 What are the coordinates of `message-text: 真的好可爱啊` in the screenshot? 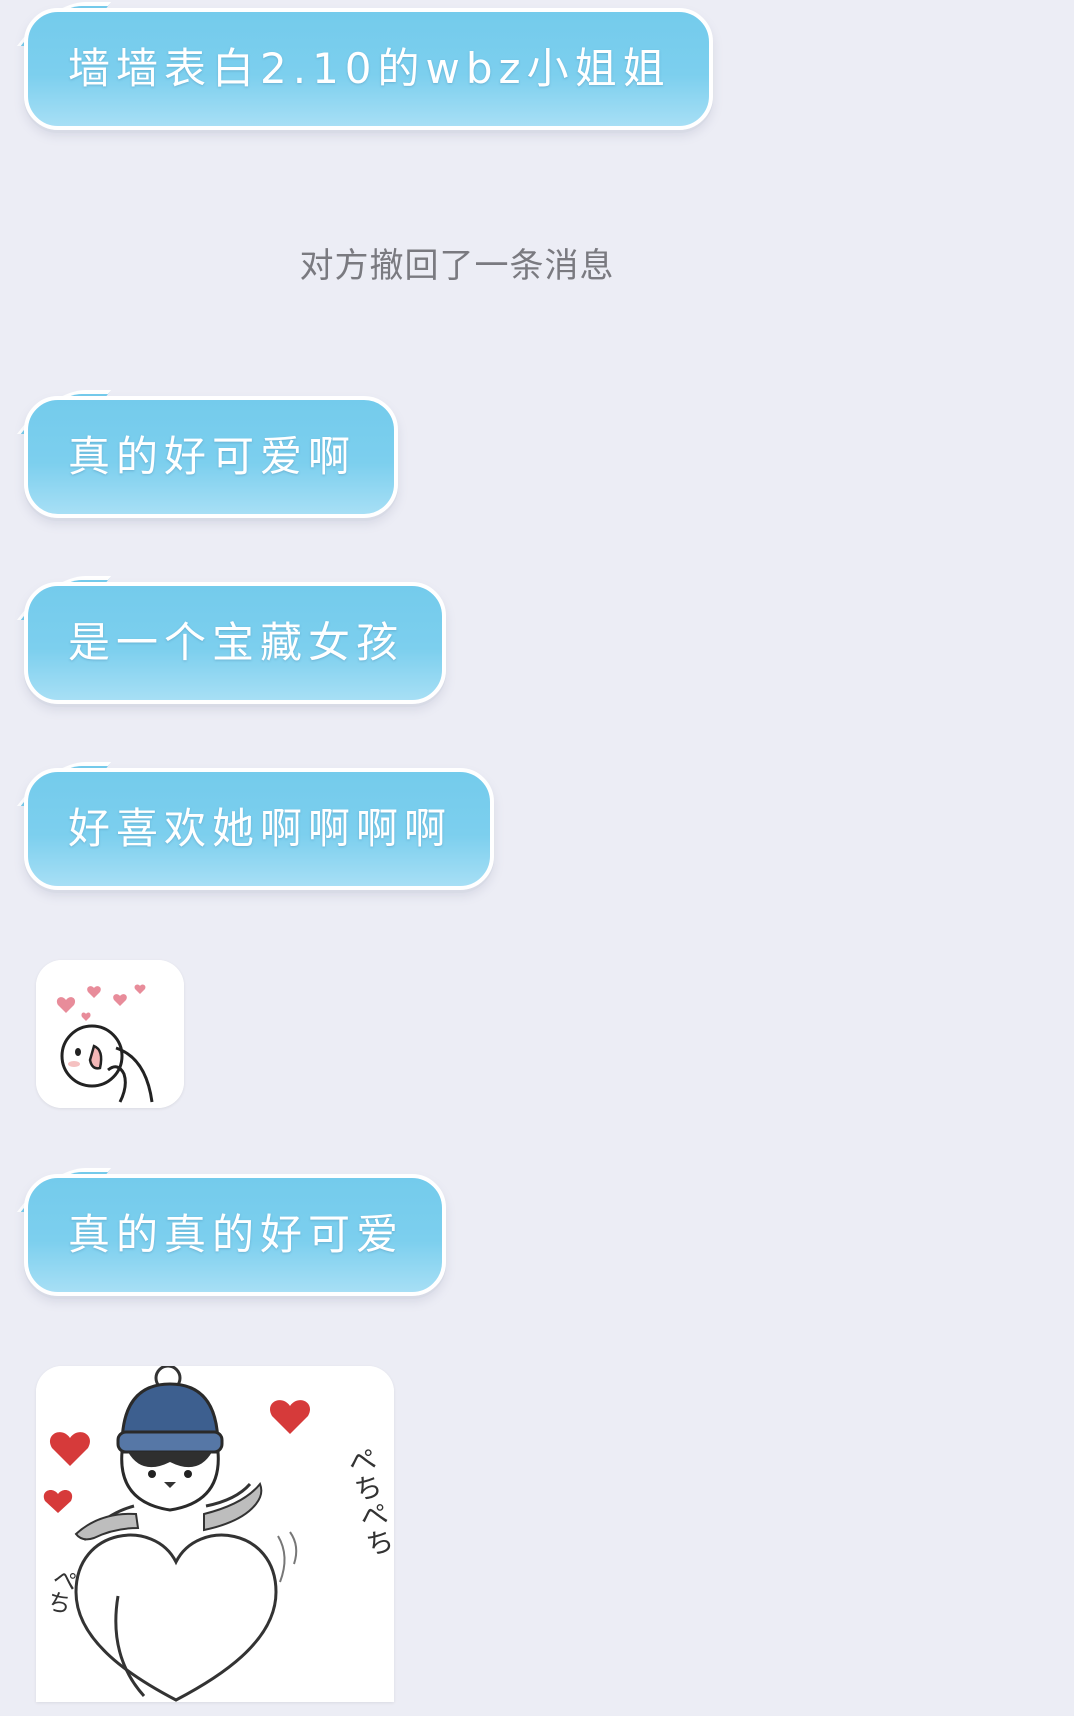 It's located at (212, 456).